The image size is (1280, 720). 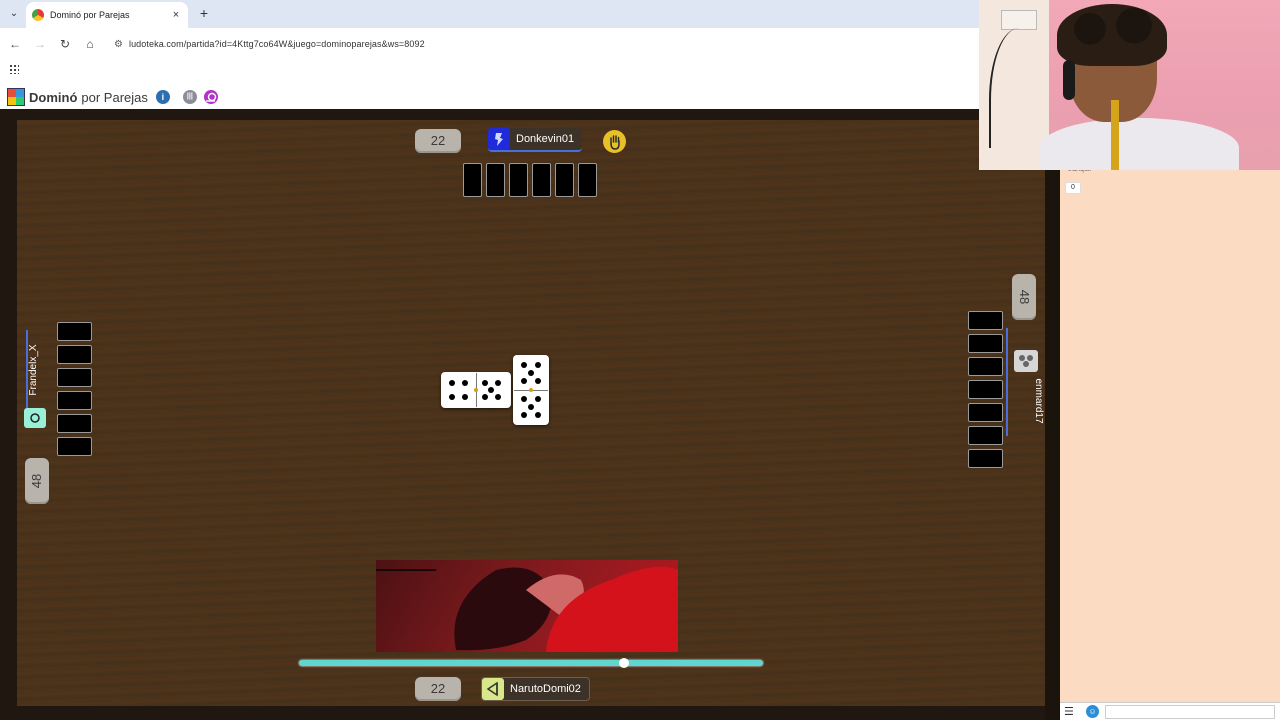 I want to click on reload-icon: ↻, so click(x=65, y=44).